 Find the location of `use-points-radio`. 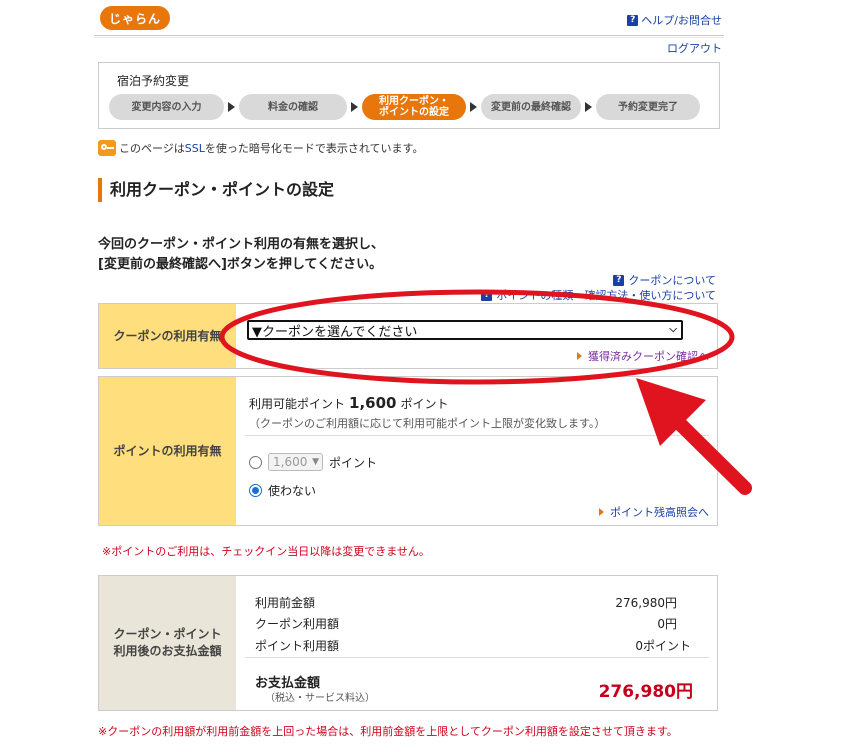

use-points-radio is located at coordinates (255, 462).